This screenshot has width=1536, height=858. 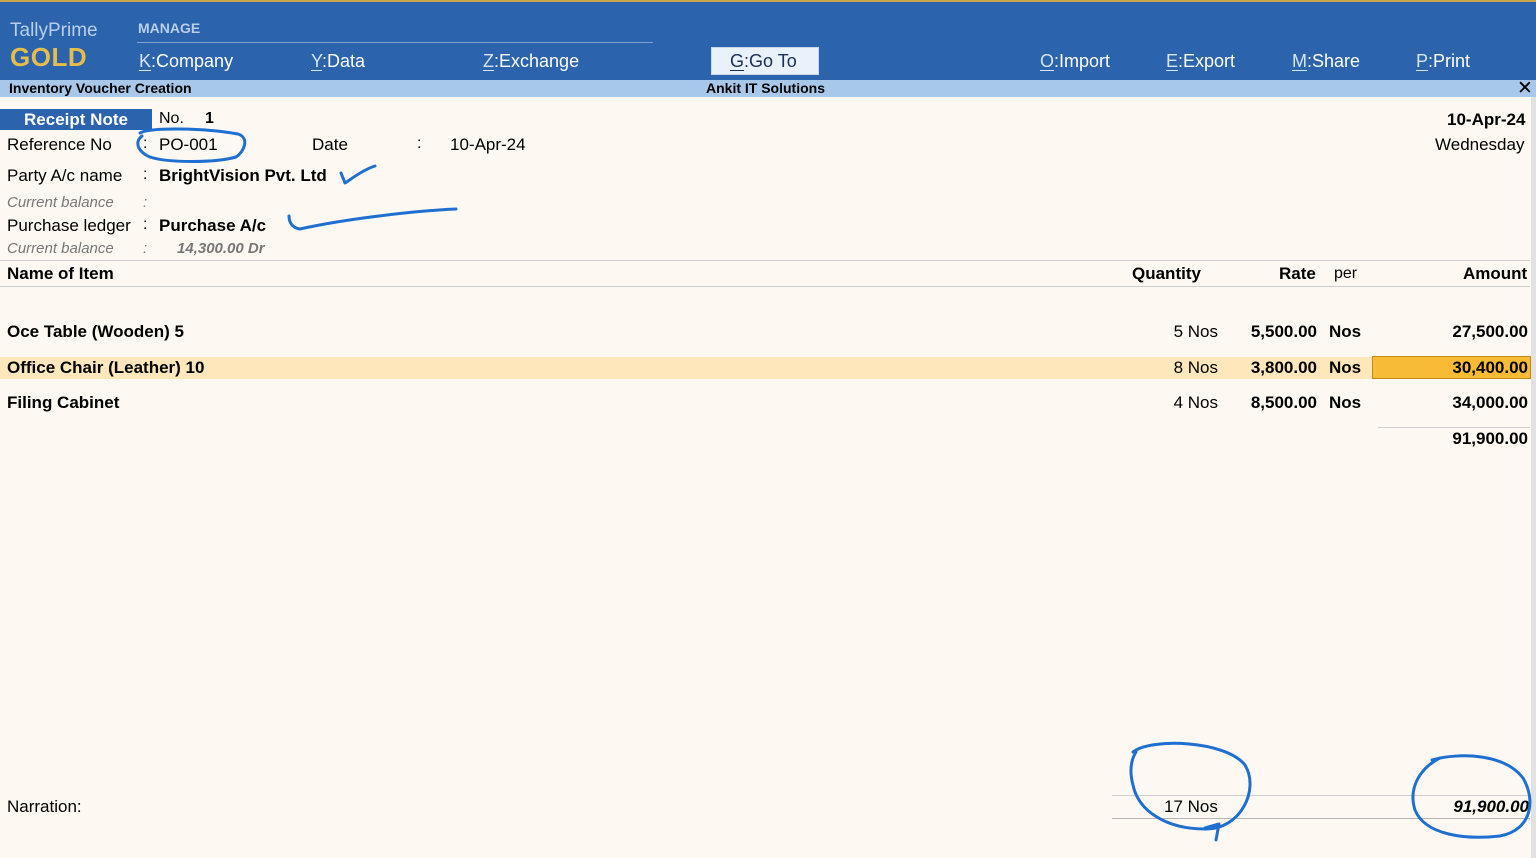 What do you see at coordinates (1454, 427) in the screenshot?
I see `subtotal-rule` at bounding box center [1454, 427].